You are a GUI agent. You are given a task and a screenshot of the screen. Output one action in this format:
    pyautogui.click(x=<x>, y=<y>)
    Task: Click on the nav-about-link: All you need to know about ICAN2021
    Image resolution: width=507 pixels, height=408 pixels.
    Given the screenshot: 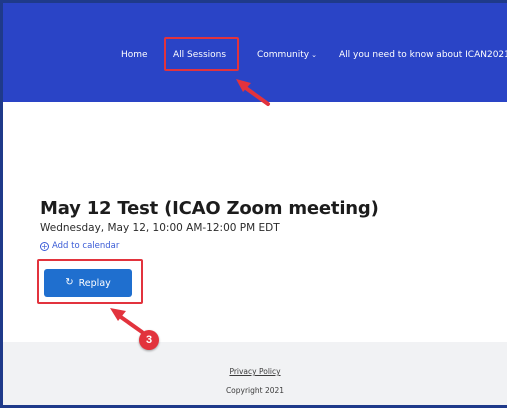 What is the action you would take?
    pyautogui.click(x=423, y=55)
    